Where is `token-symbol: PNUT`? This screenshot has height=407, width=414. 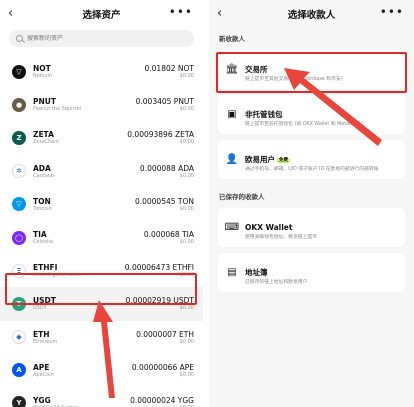
token-symbol: PNUT is located at coordinates (44, 102).